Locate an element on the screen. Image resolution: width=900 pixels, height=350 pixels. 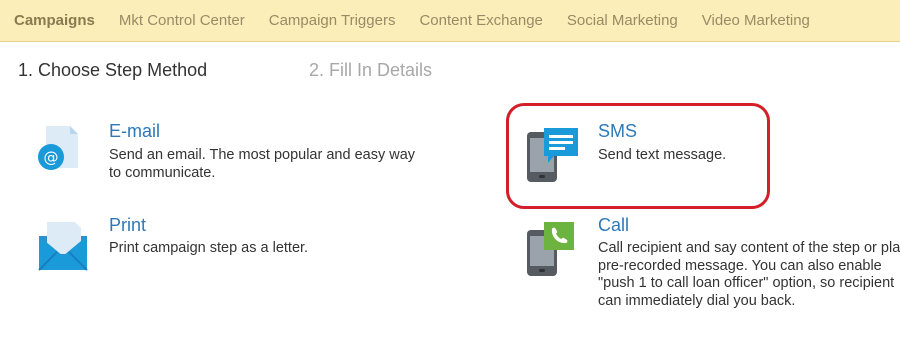
email-title: E-mail is located at coordinates (135, 131).